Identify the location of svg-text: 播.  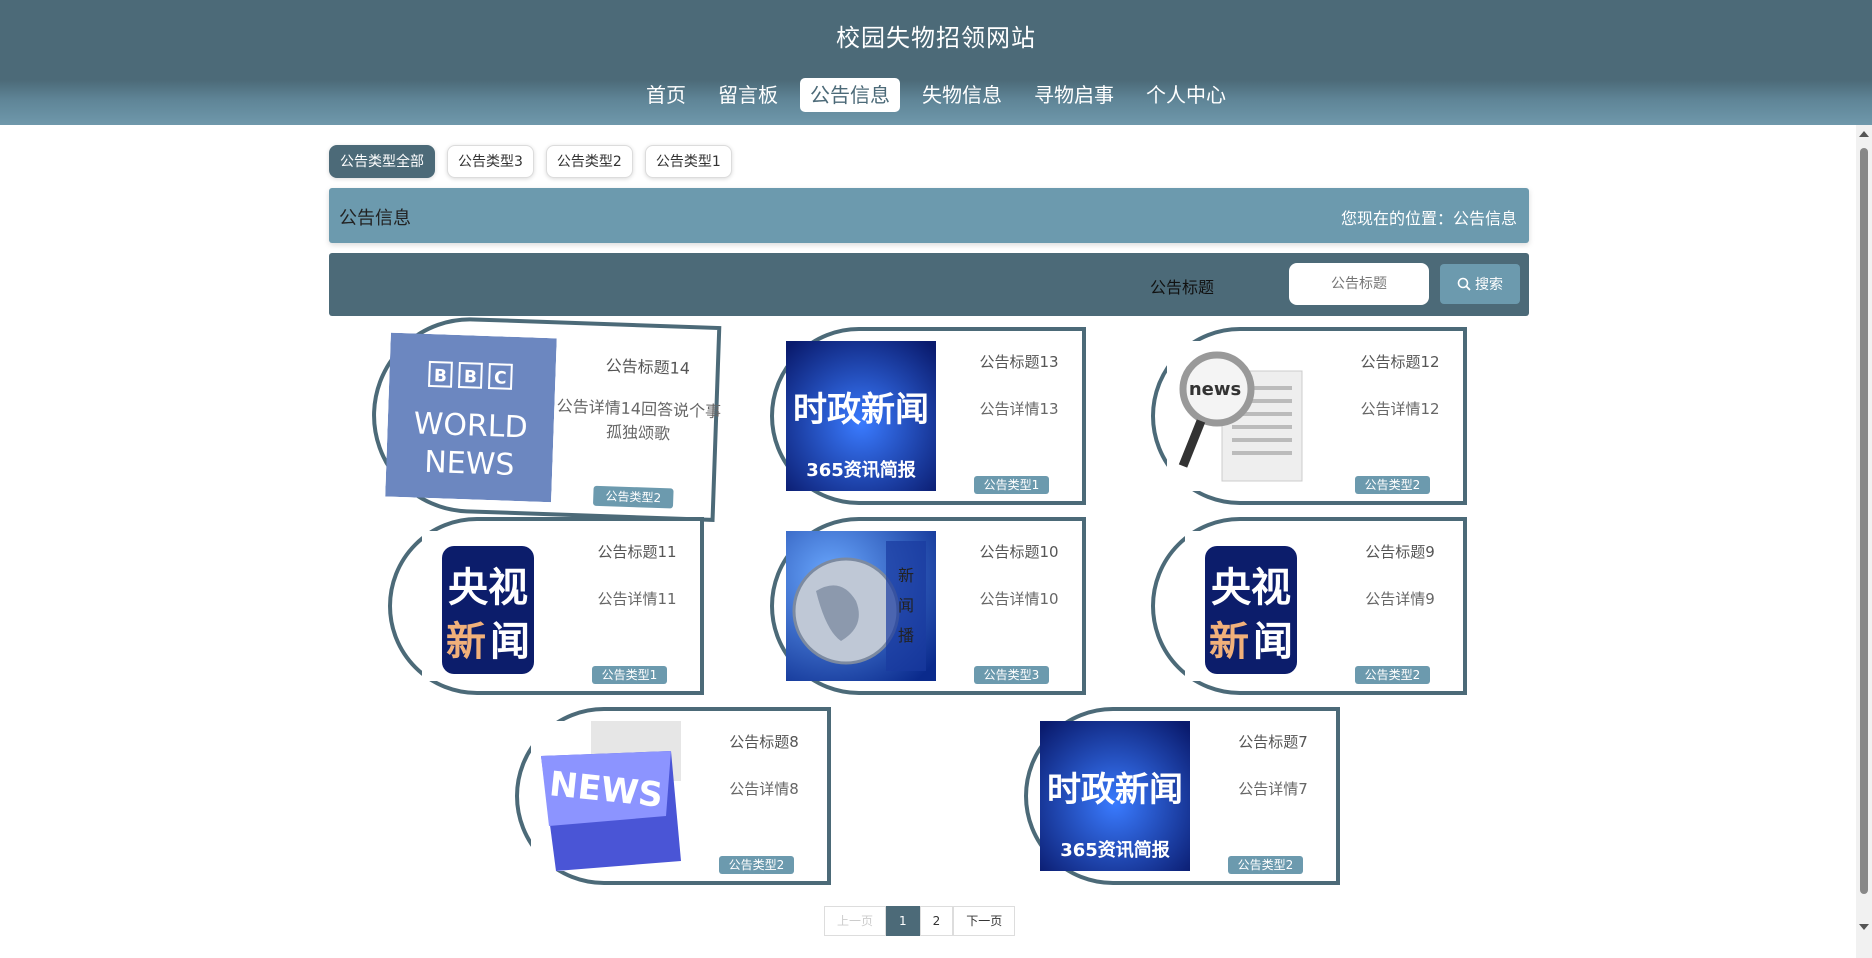
(906, 635).